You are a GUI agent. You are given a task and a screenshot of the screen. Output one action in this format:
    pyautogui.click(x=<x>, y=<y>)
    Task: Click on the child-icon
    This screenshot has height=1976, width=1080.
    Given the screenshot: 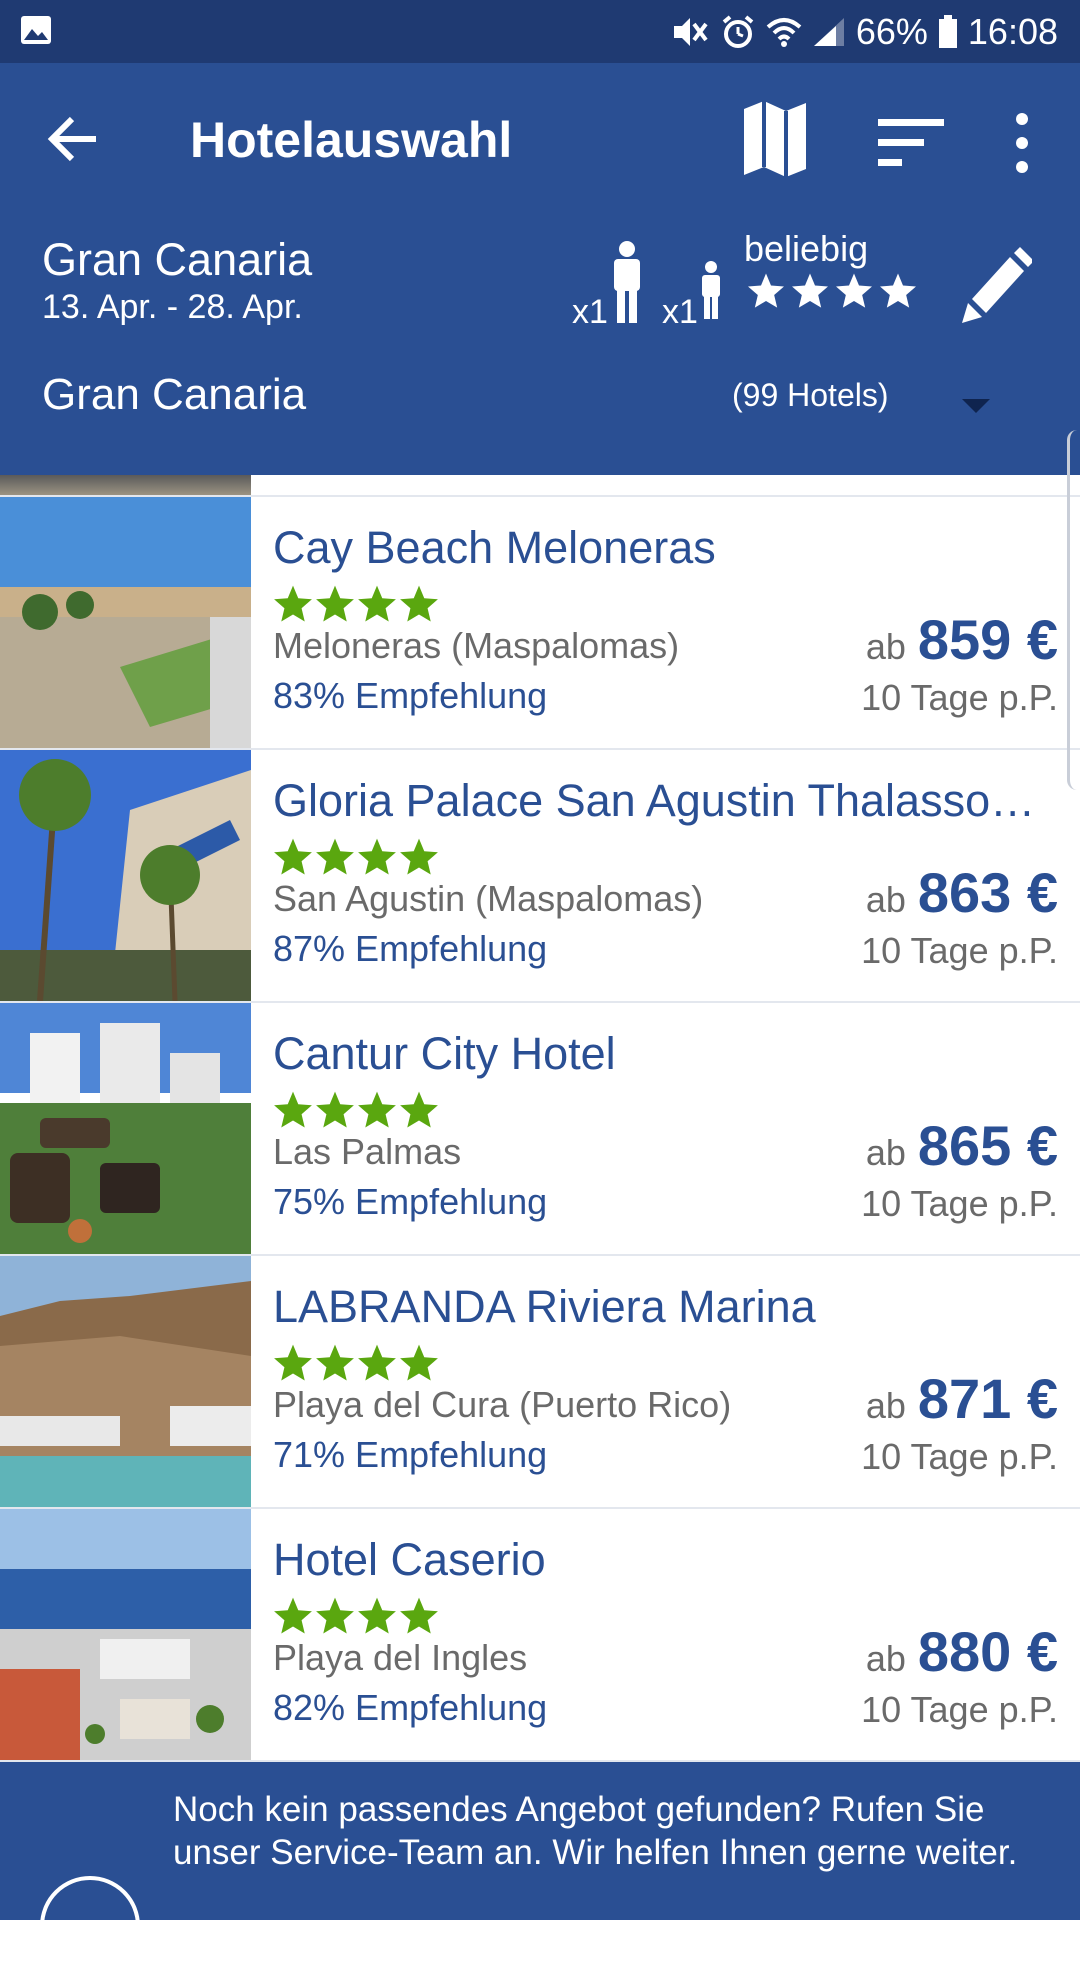 What is the action you would take?
    pyautogui.click(x=711, y=290)
    